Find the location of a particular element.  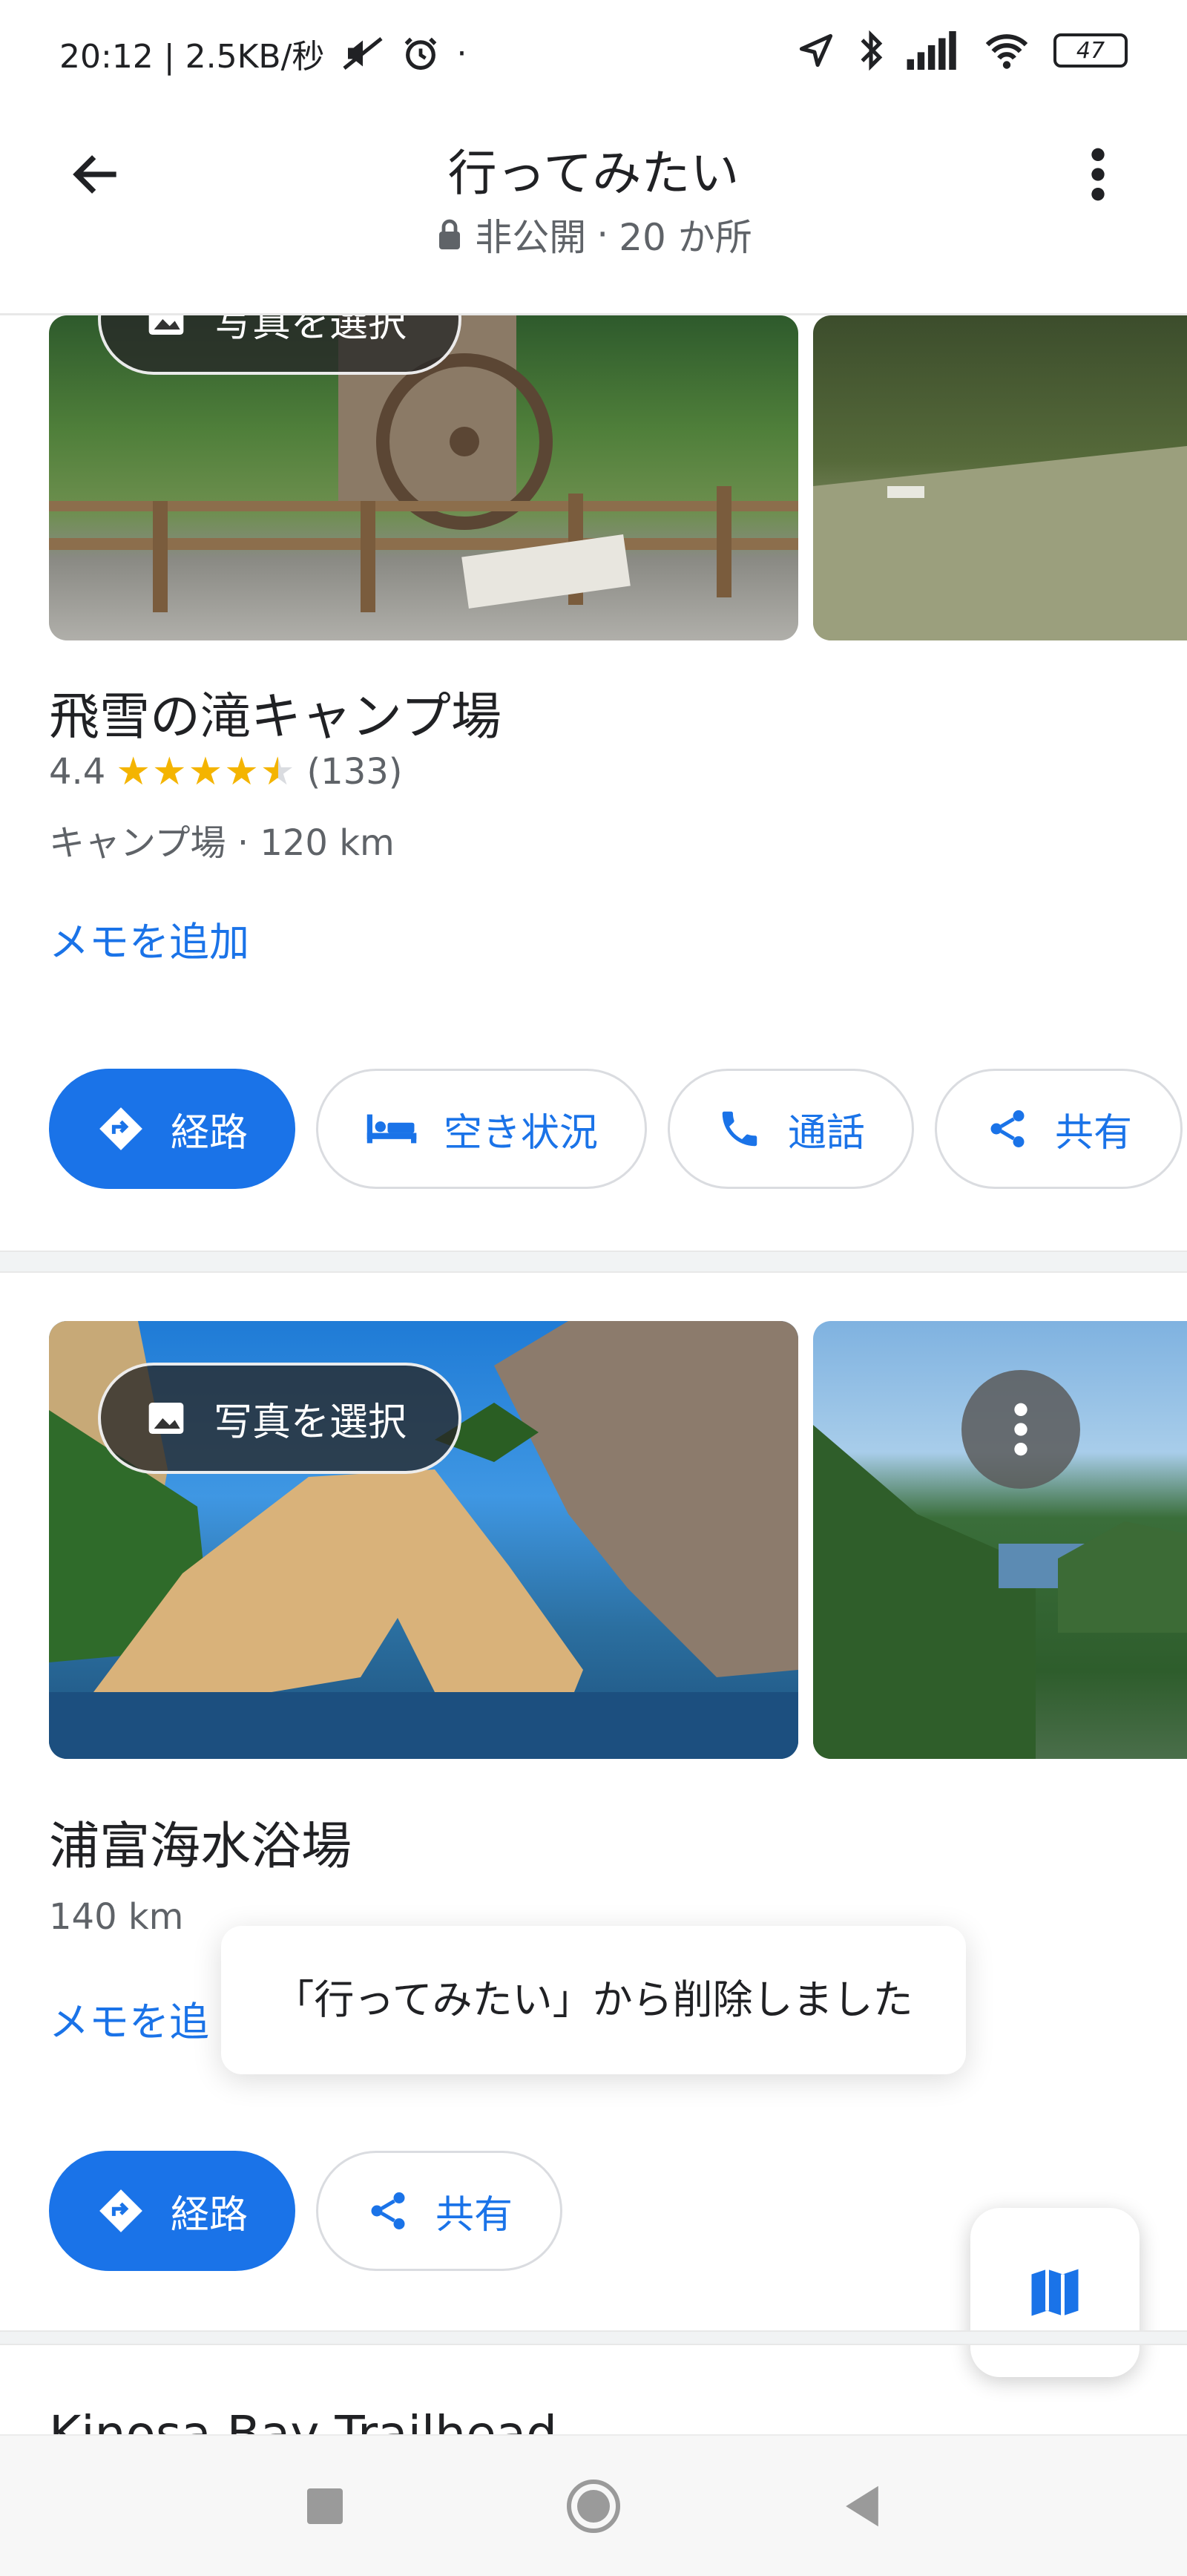

battery-indicator: 47 is located at coordinates (1090, 50).